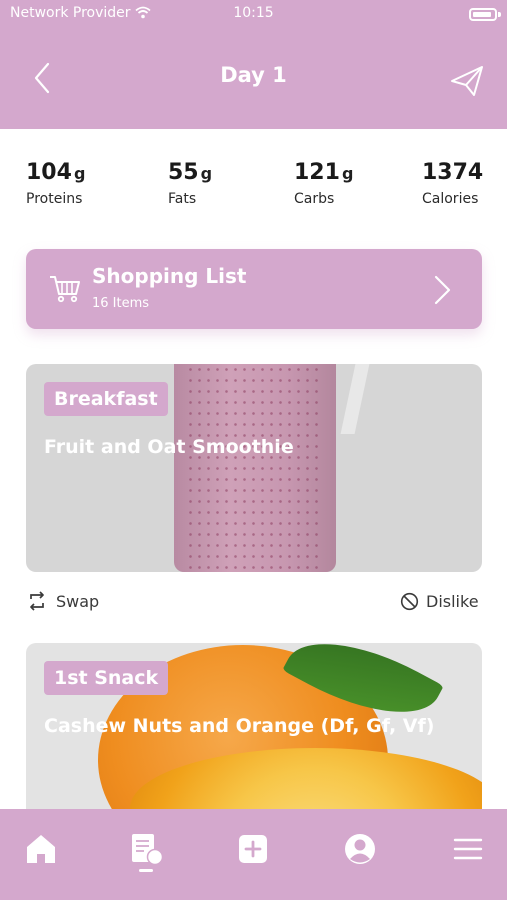 This screenshot has height=900, width=507. What do you see at coordinates (54, 199) in the screenshot?
I see `stat-label: Proteins` at bounding box center [54, 199].